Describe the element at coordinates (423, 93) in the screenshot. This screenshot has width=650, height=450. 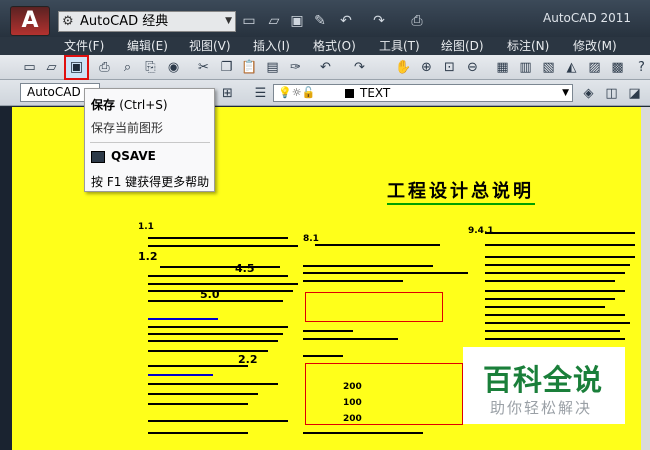
I see `layer-dropdown: 💡☼🔓 TEXT ▼` at that location.